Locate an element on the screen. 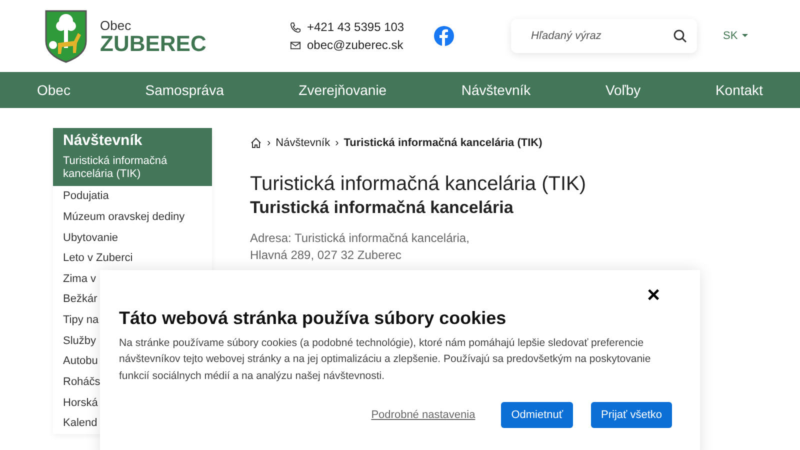 The width and height of the screenshot is (800, 450). page-title: Turistická informačná kancelária (TIK) is located at coordinates (419, 184).